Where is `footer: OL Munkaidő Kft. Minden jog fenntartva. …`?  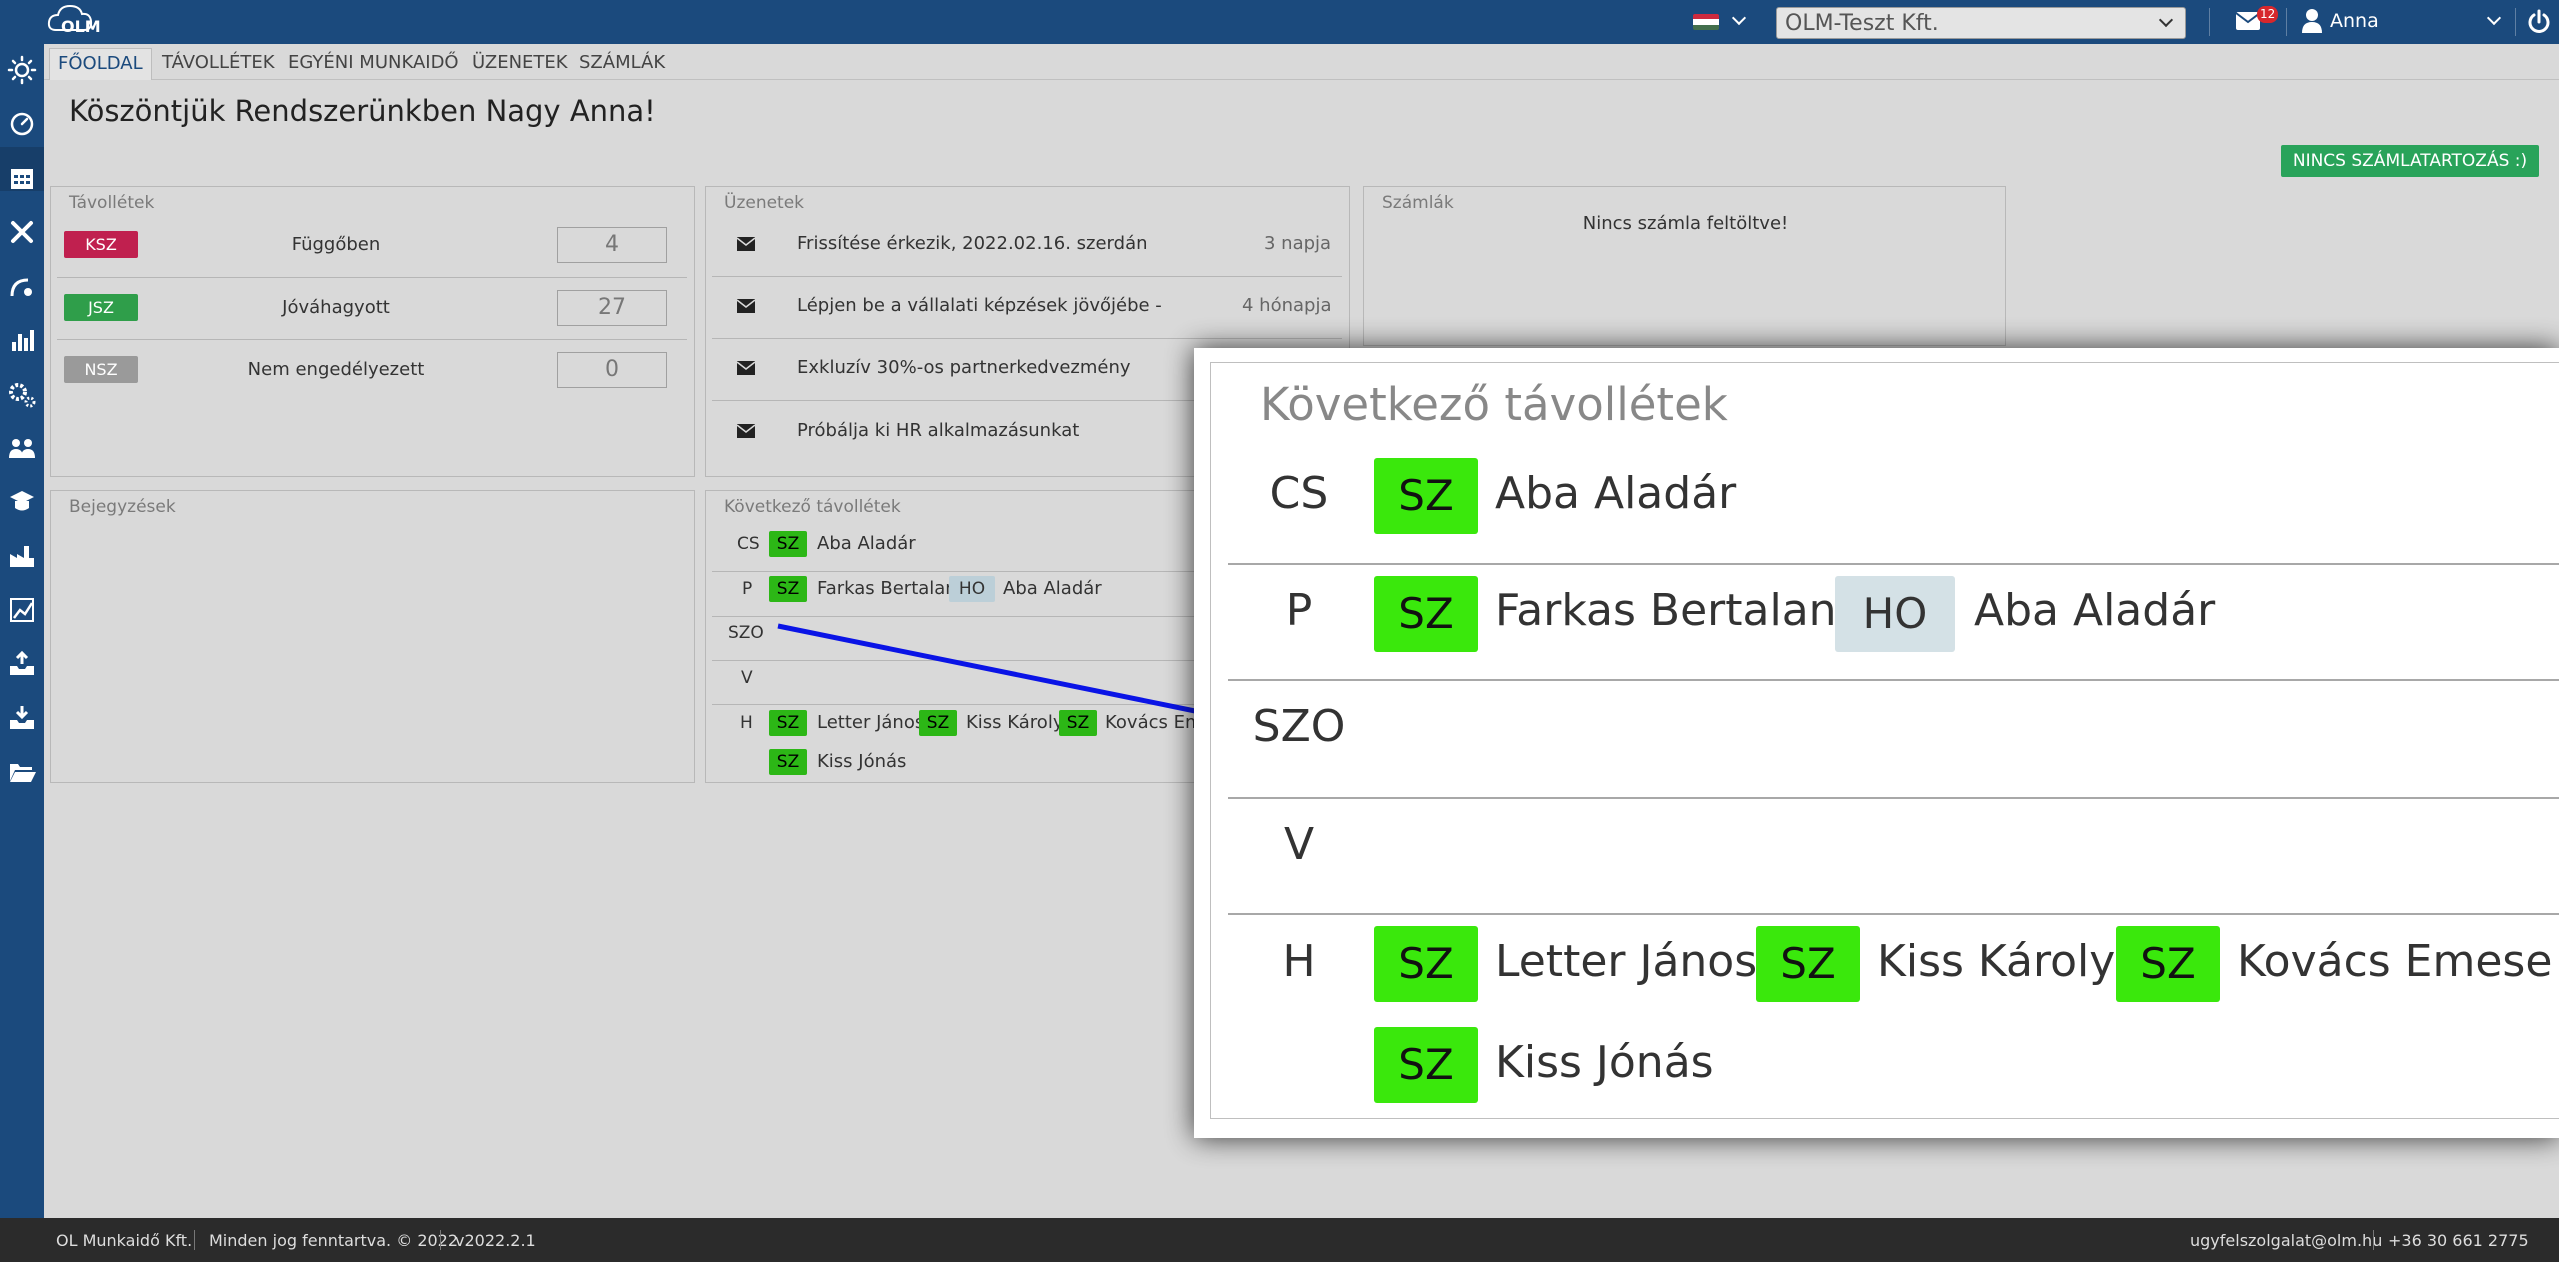 footer: OL Munkaidő Kft. Minden jog fenntartva. … is located at coordinates (1279, 1240).